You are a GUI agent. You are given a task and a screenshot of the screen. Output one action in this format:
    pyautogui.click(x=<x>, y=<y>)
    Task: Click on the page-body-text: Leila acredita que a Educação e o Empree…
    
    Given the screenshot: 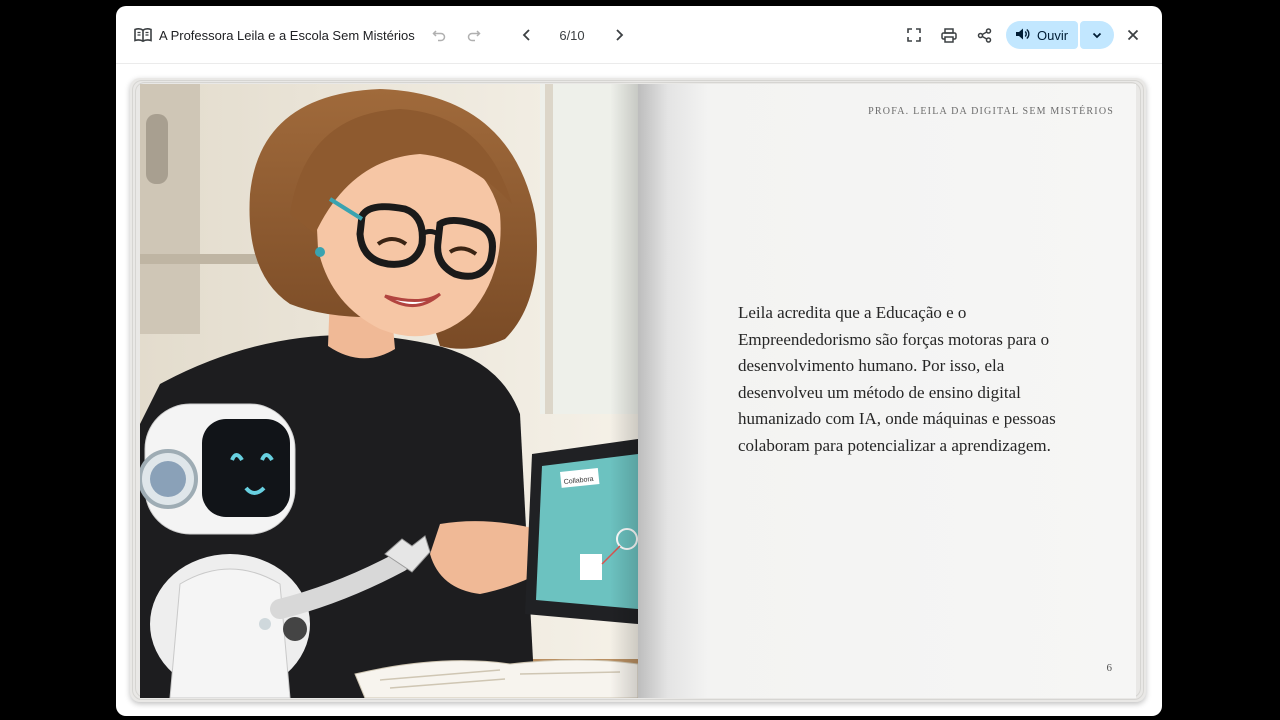 What is the action you would take?
    pyautogui.click(x=897, y=379)
    